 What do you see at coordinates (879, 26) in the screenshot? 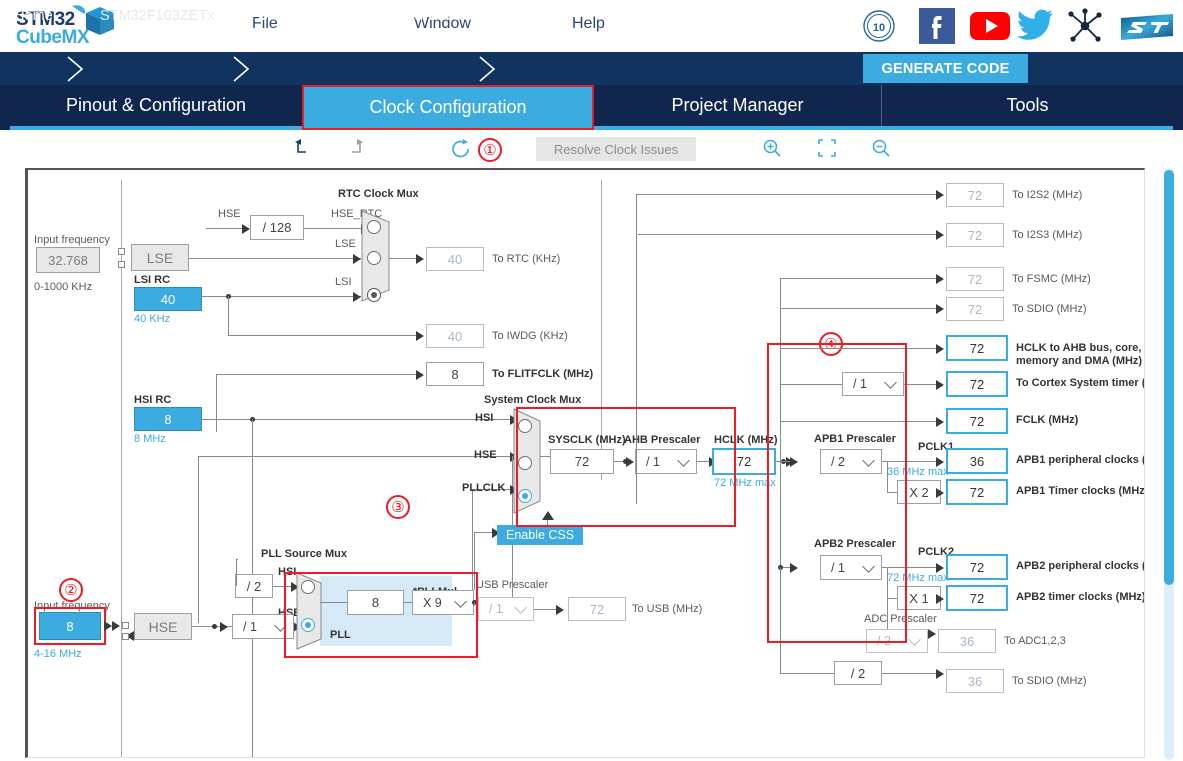
I see `anniversary-10-years-icon: 10` at bounding box center [879, 26].